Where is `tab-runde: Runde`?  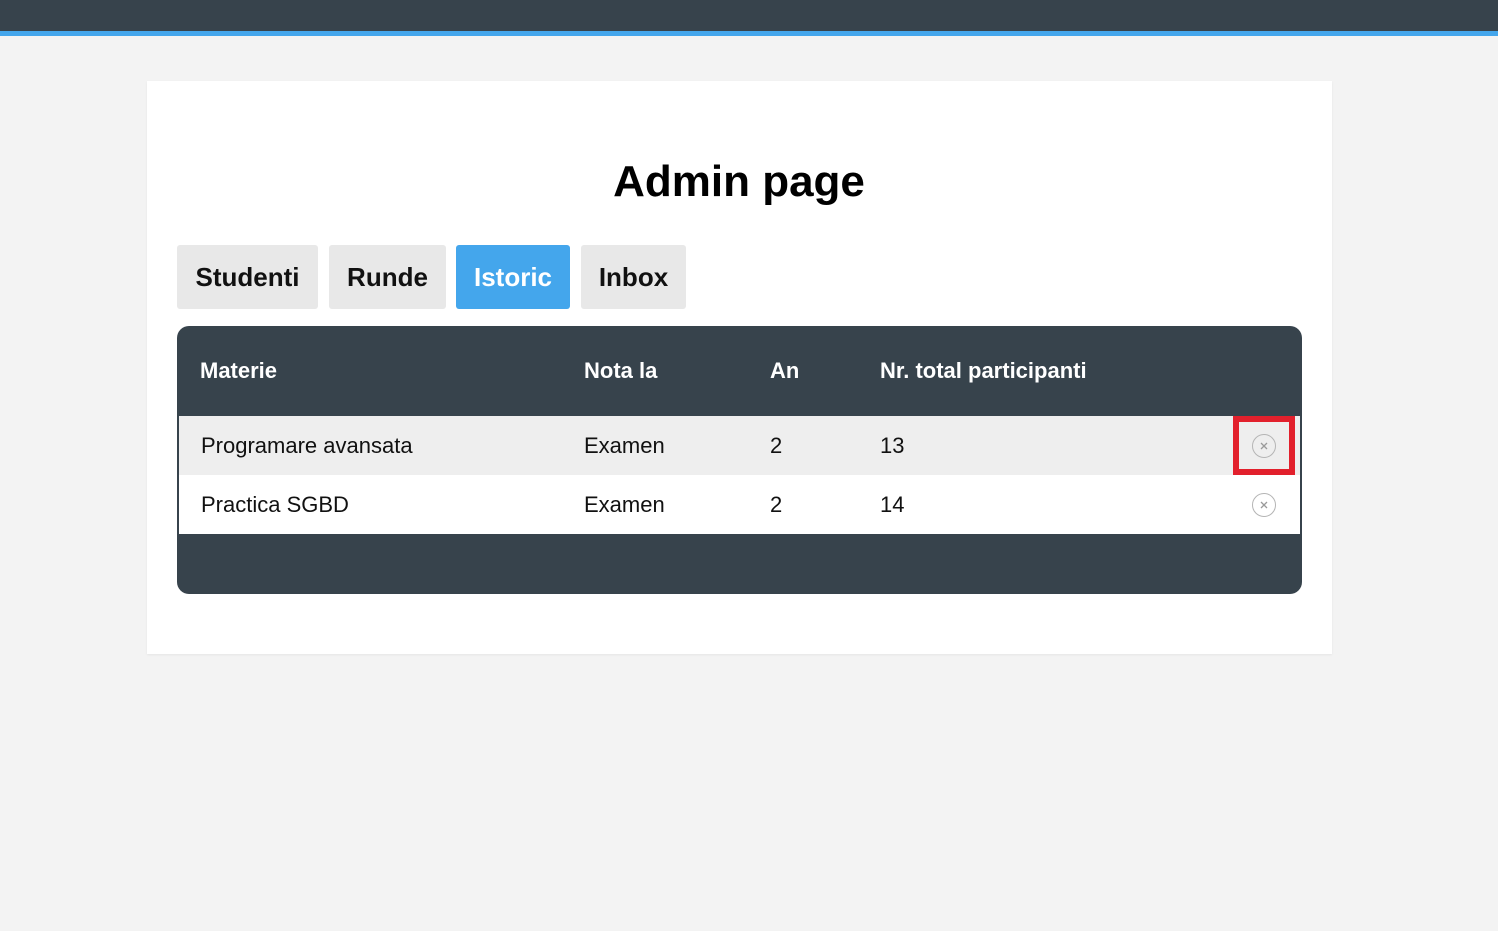 tab-runde: Runde is located at coordinates (387, 277).